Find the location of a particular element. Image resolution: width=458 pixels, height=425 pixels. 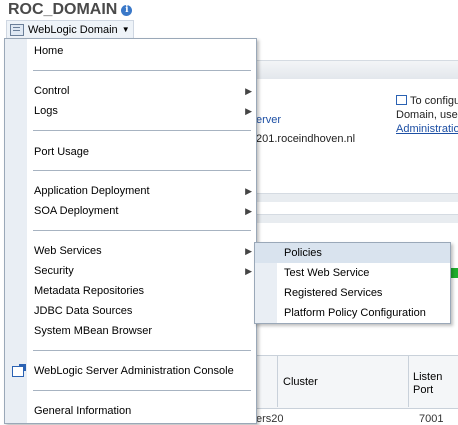

menu-item-port-usage: Port Usage is located at coordinates (130, 152).